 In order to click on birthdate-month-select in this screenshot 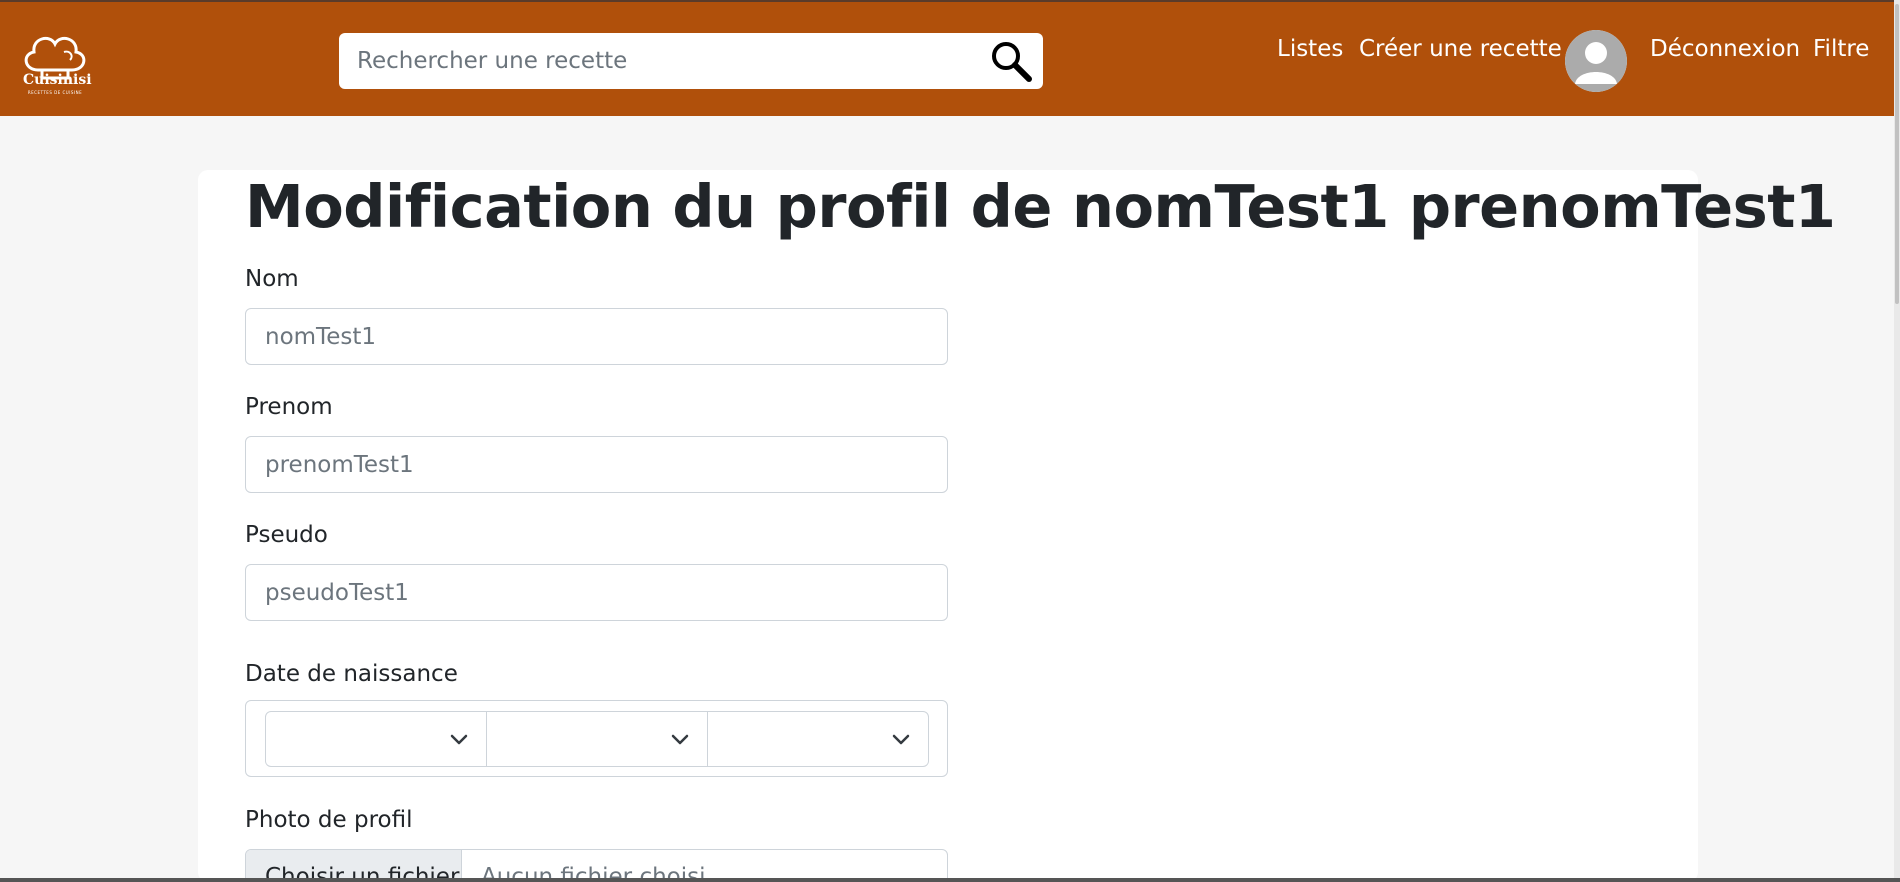, I will do `click(597, 739)`.